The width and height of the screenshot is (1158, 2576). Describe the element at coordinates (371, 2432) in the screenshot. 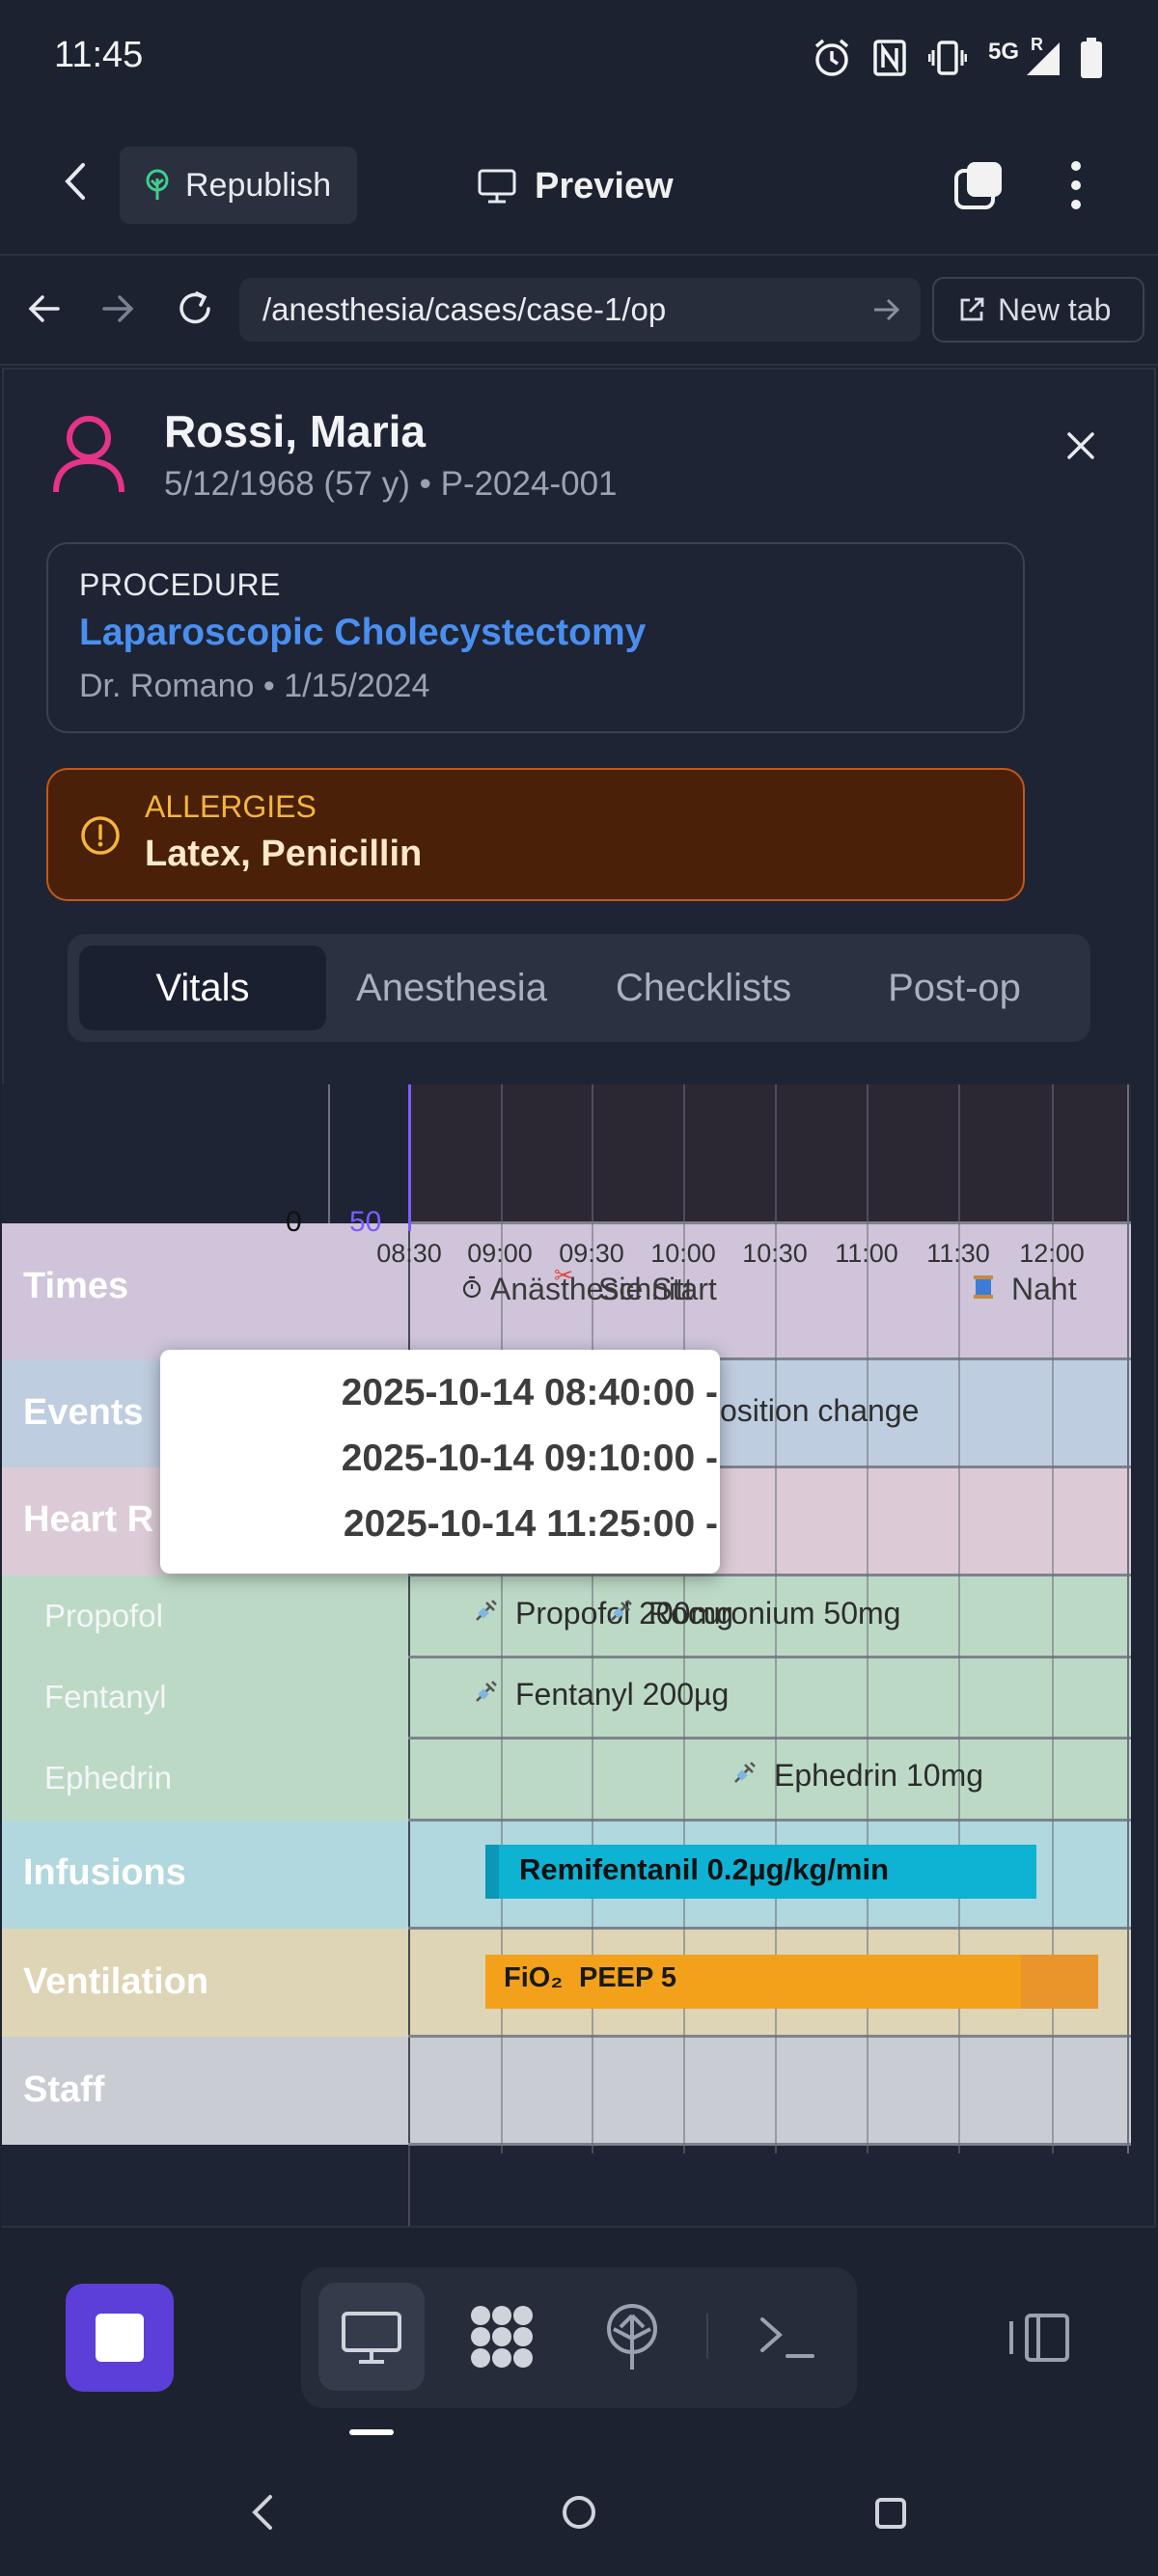

I see `active-indicator` at that location.